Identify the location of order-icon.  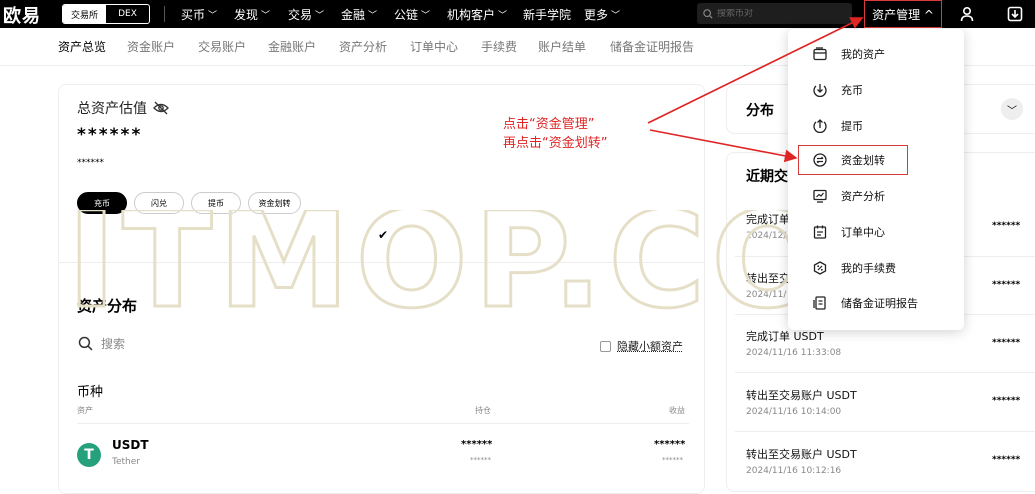
(820, 232).